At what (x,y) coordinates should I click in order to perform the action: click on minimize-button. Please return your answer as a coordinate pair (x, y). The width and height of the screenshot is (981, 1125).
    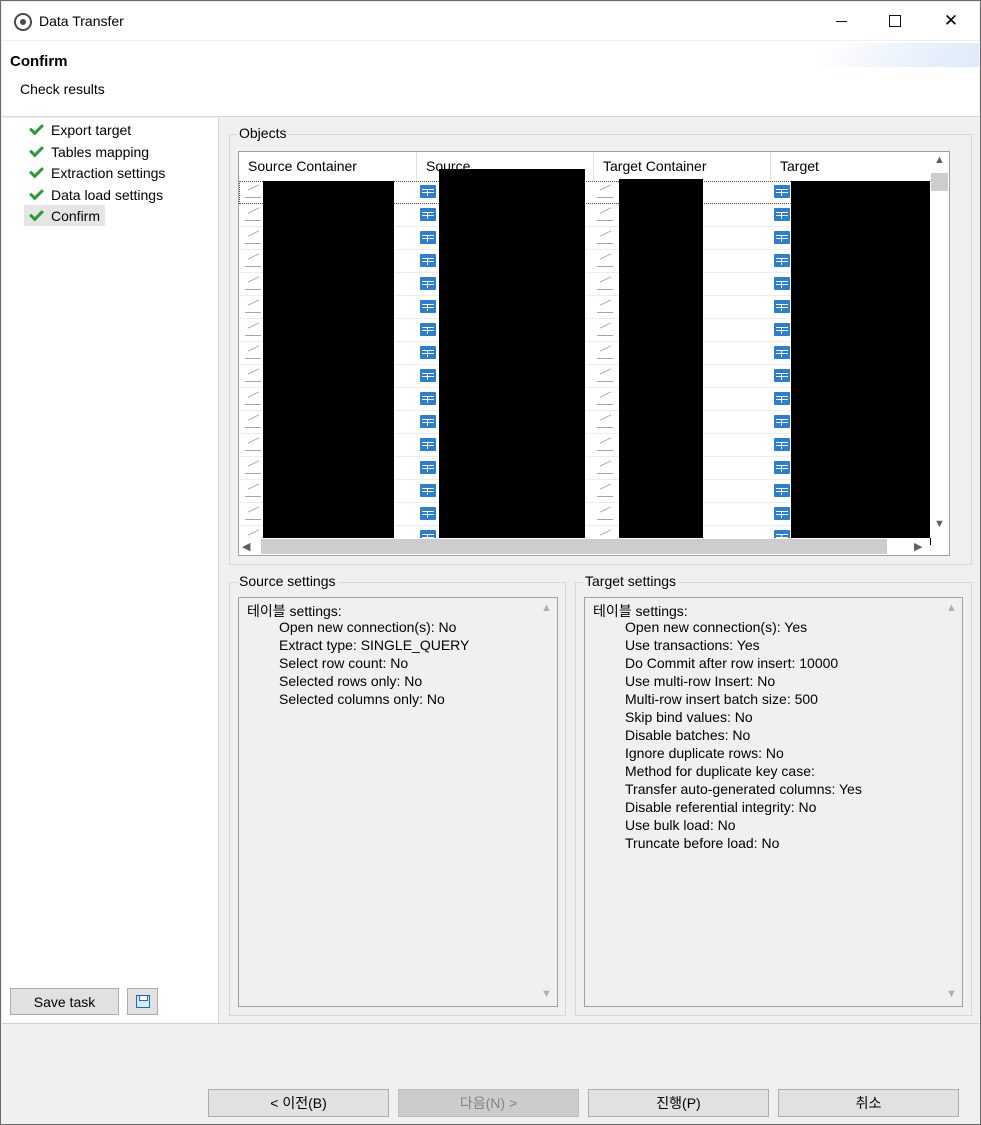
    Looking at the image, I should click on (841, 21).